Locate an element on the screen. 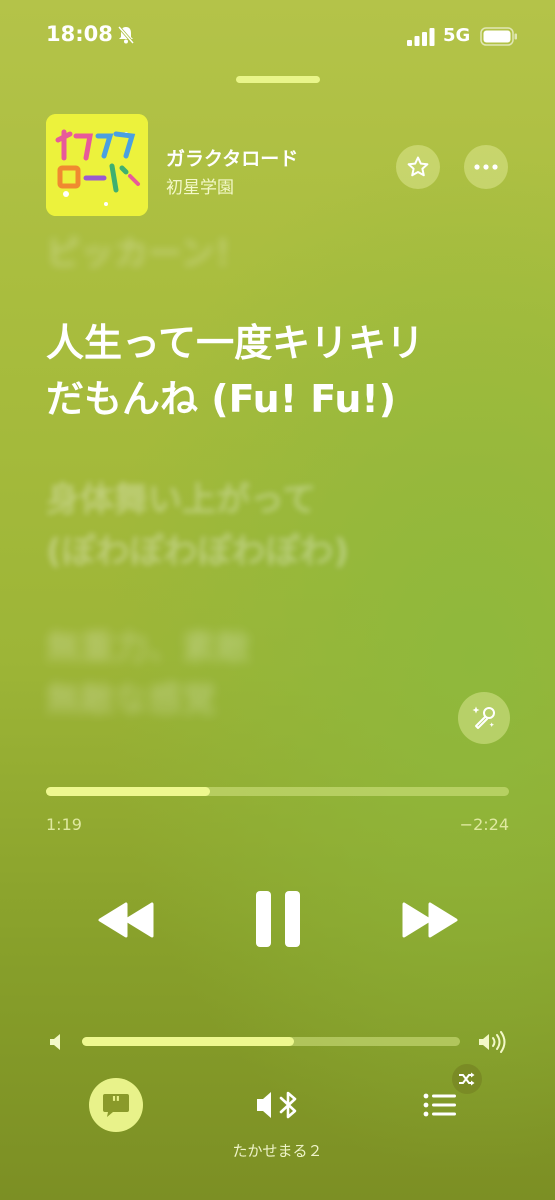 This screenshot has width=555, height=1200. track-artist: 初星学園 is located at coordinates (200, 185).